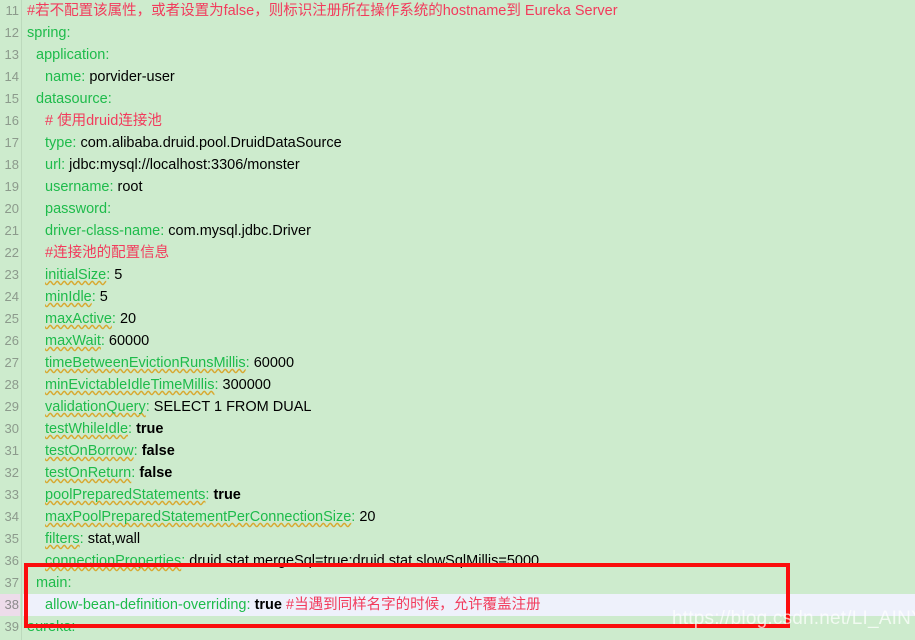  What do you see at coordinates (469, 341) in the screenshot?
I see `code-line: maxWait: 60000` at bounding box center [469, 341].